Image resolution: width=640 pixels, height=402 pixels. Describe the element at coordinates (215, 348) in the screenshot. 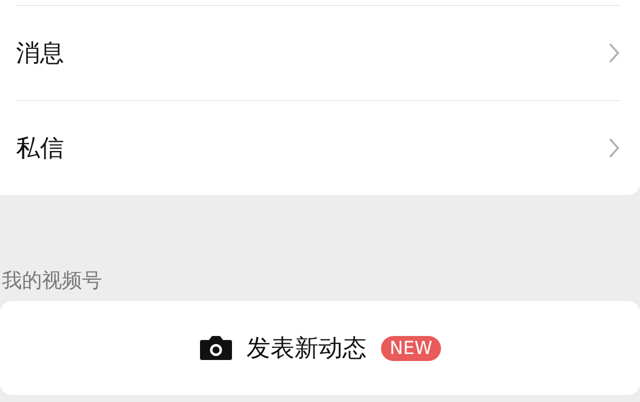

I see `camera-icon` at that location.